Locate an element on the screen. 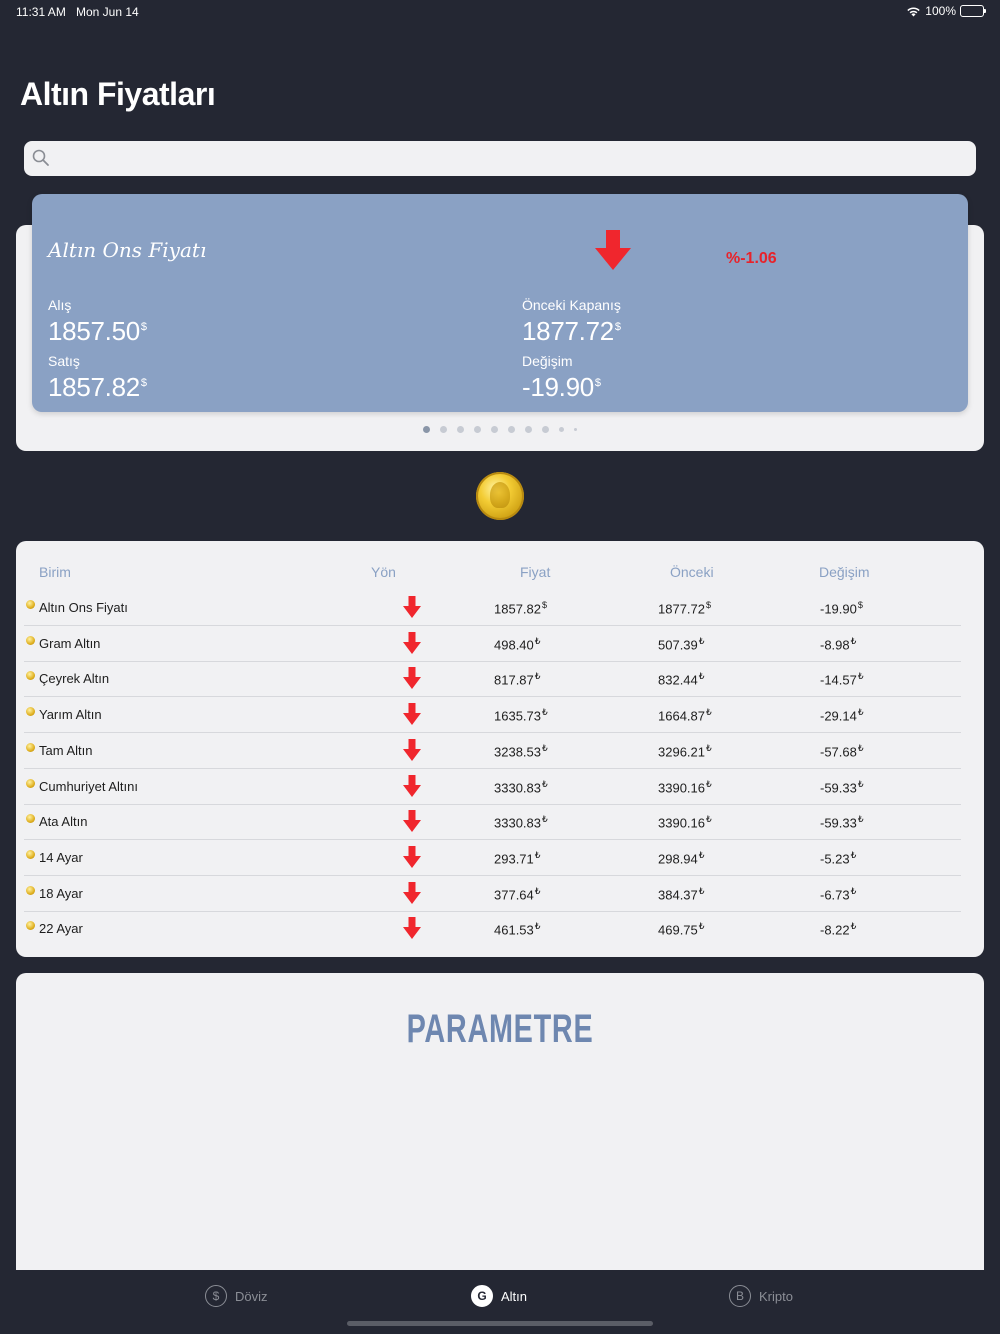 The height and width of the screenshot is (1334, 1000). cell-previous: 3296.21₺ is located at coordinates (685, 751).